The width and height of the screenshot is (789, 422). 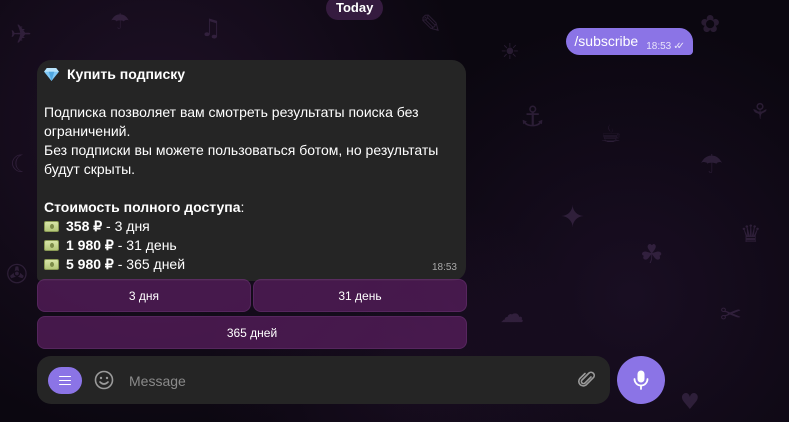 I want to click on price-amount: 358 ₽, so click(x=84, y=226).